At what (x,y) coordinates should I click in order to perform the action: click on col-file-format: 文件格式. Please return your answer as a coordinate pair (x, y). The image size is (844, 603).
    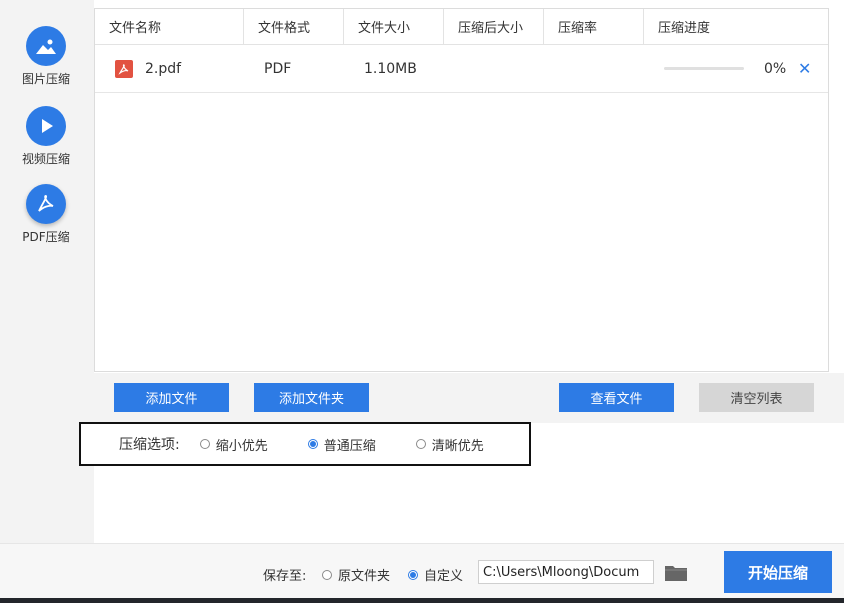
    Looking at the image, I should click on (294, 26).